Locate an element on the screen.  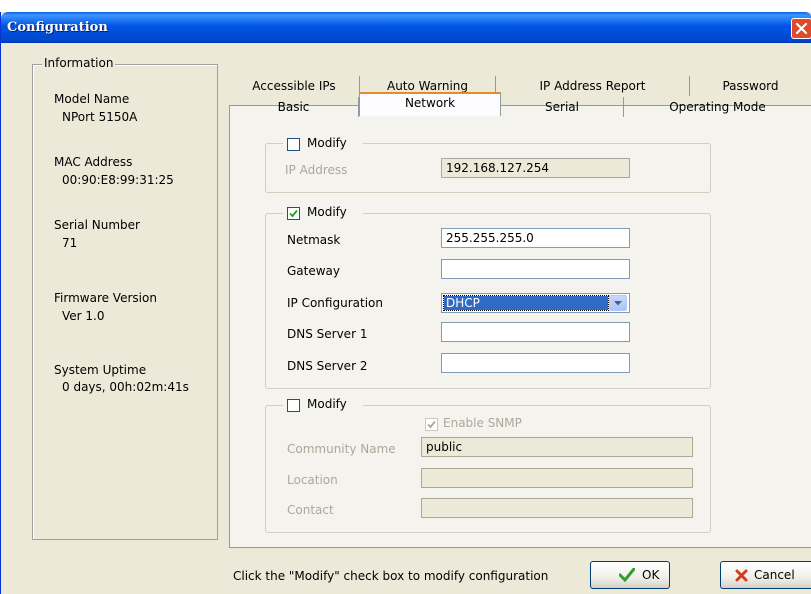
dns-server-2-field is located at coordinates (535, 363).